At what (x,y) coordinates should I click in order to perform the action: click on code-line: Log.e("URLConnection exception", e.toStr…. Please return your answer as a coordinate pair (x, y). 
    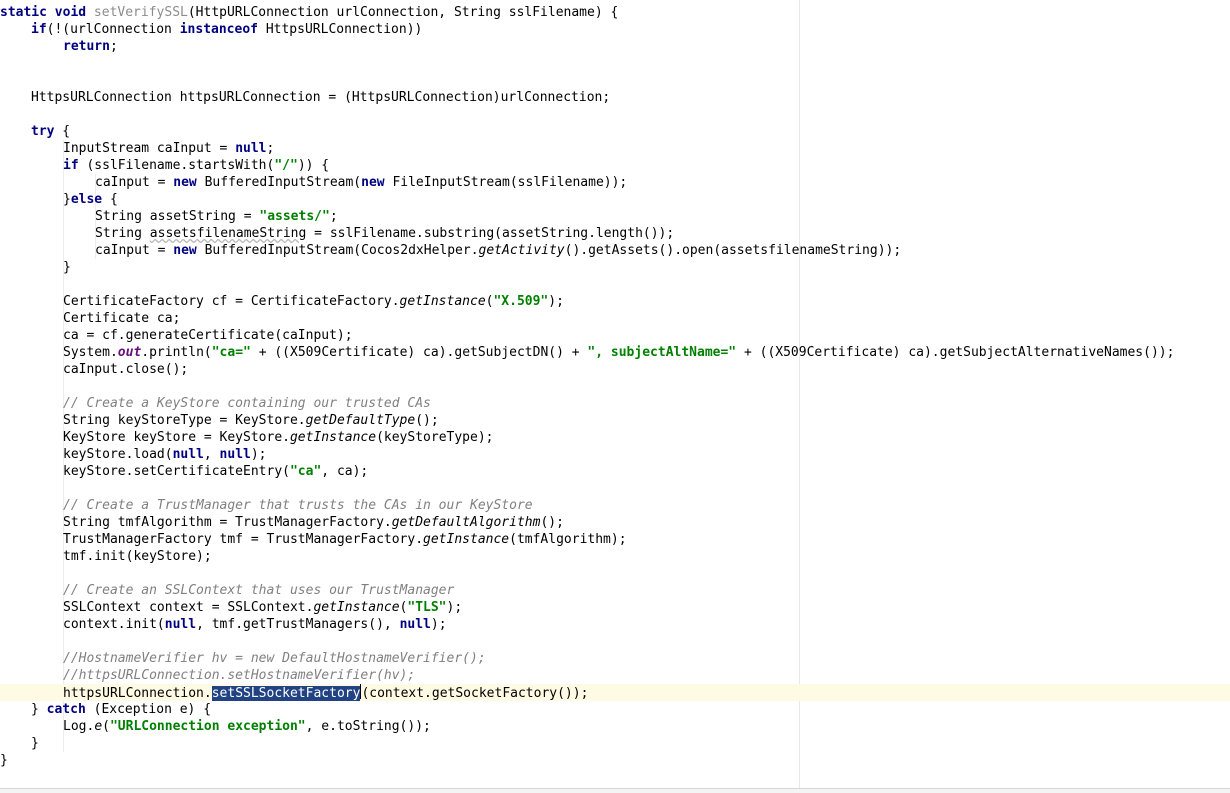
    Looking at the image, I should click on (615, 726).